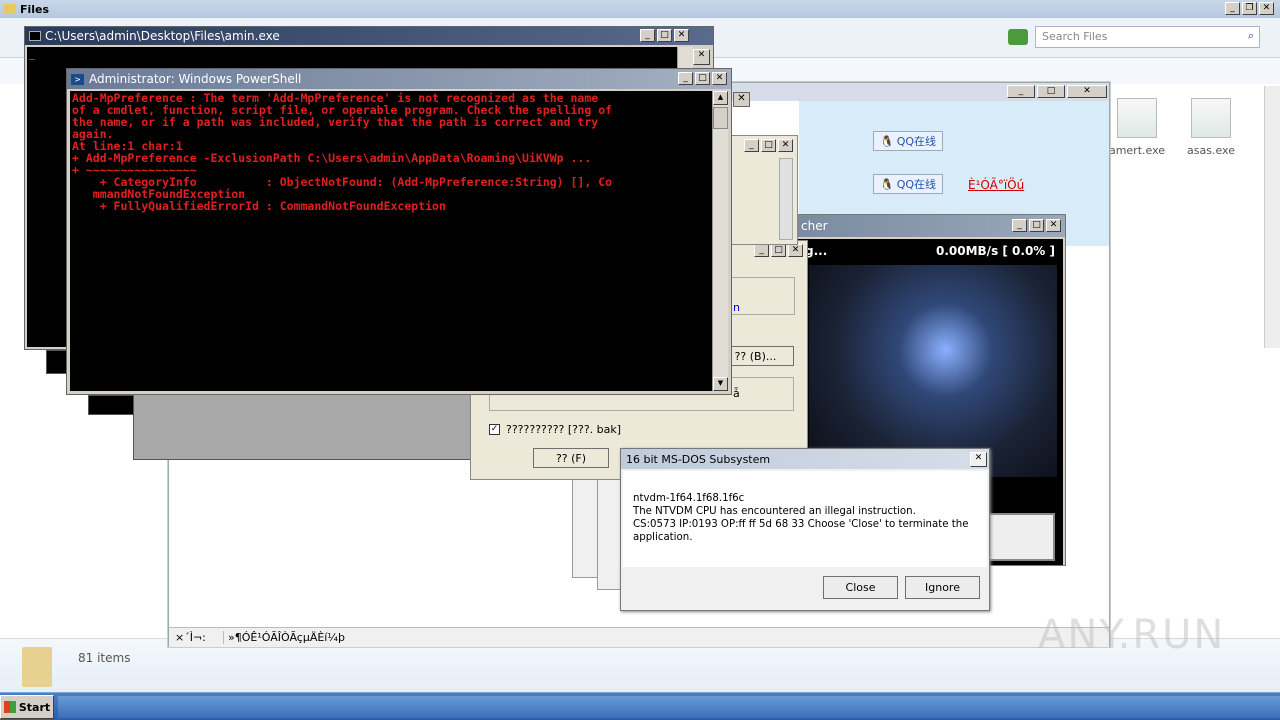 The height and width of the screenshot is (720, 1280). Describe the element at coordinates (736, 307) in the screenshot. I see `text-fragment: n` at that location.